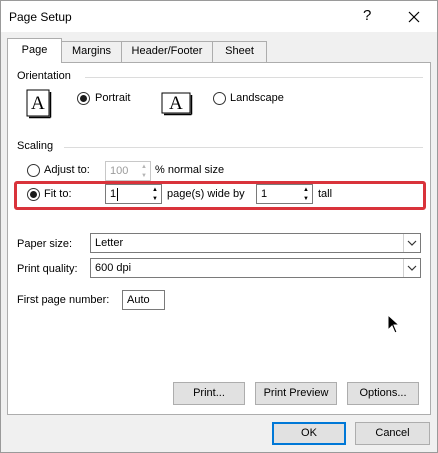  I want to click on pages-tall-value: 1, so click(264, 194).